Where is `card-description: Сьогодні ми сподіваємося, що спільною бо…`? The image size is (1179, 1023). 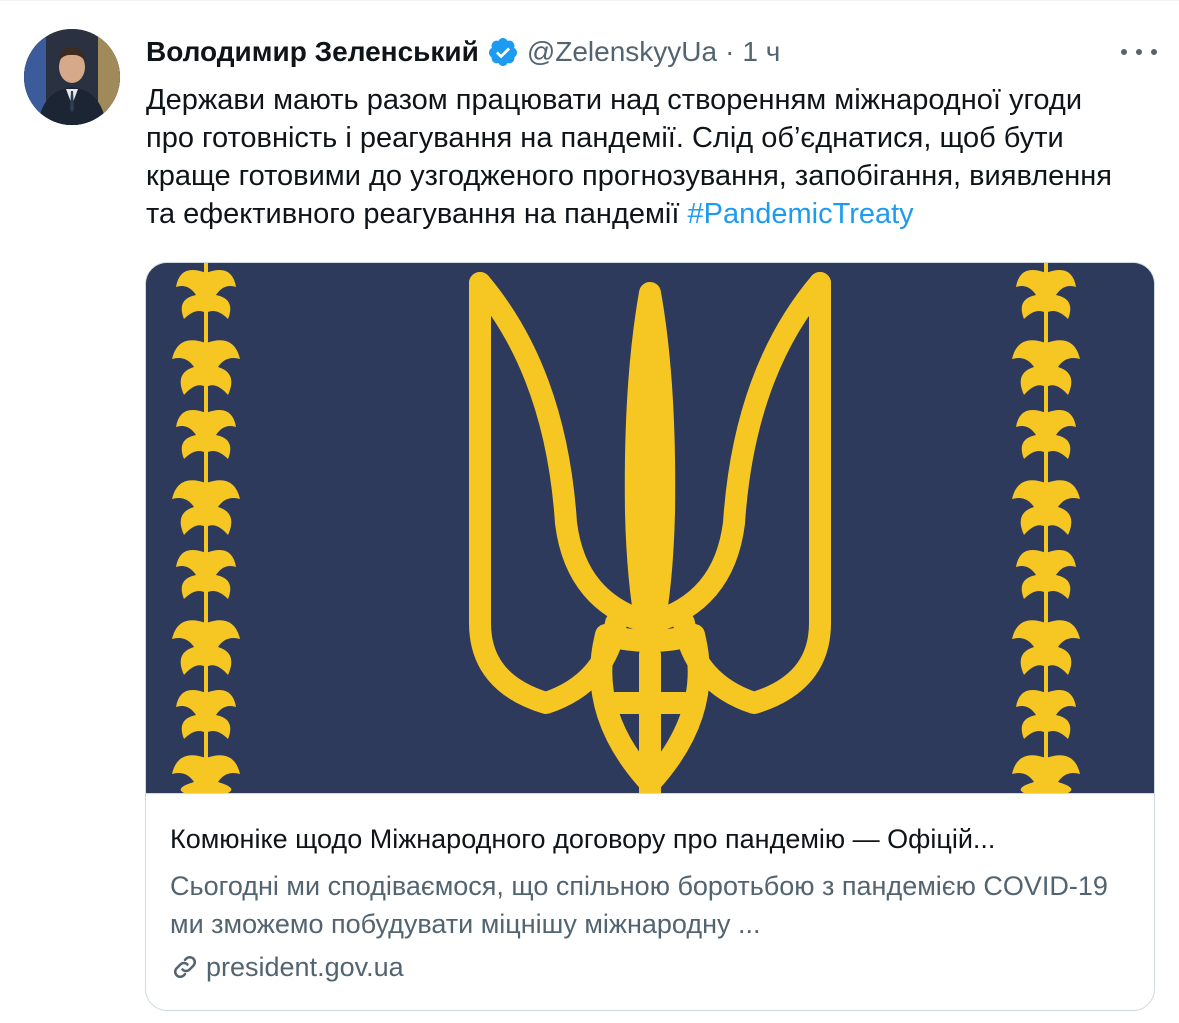
card-description: Сьогодні ми сподіваємося, що спільною бо… is located at coordinates (639, 905).